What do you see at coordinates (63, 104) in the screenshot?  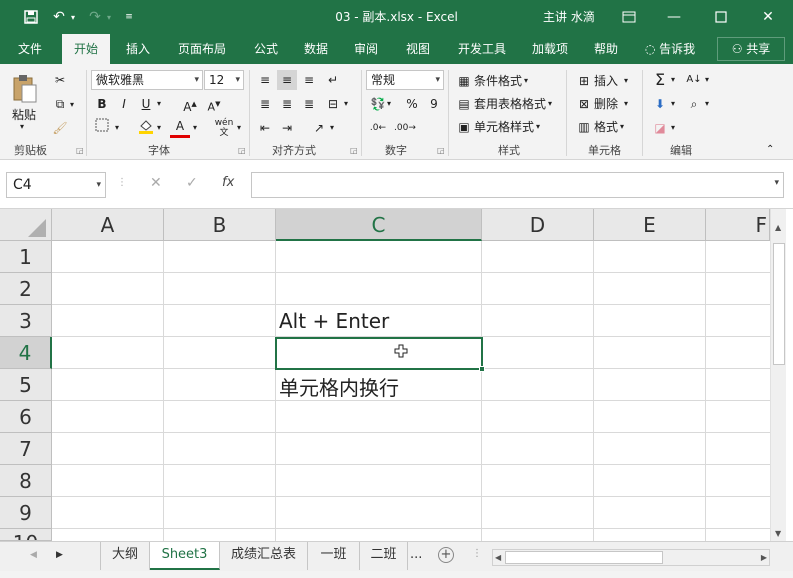 I see `copy-icon: ⧉ ▾` at bounding box center [63, 104].